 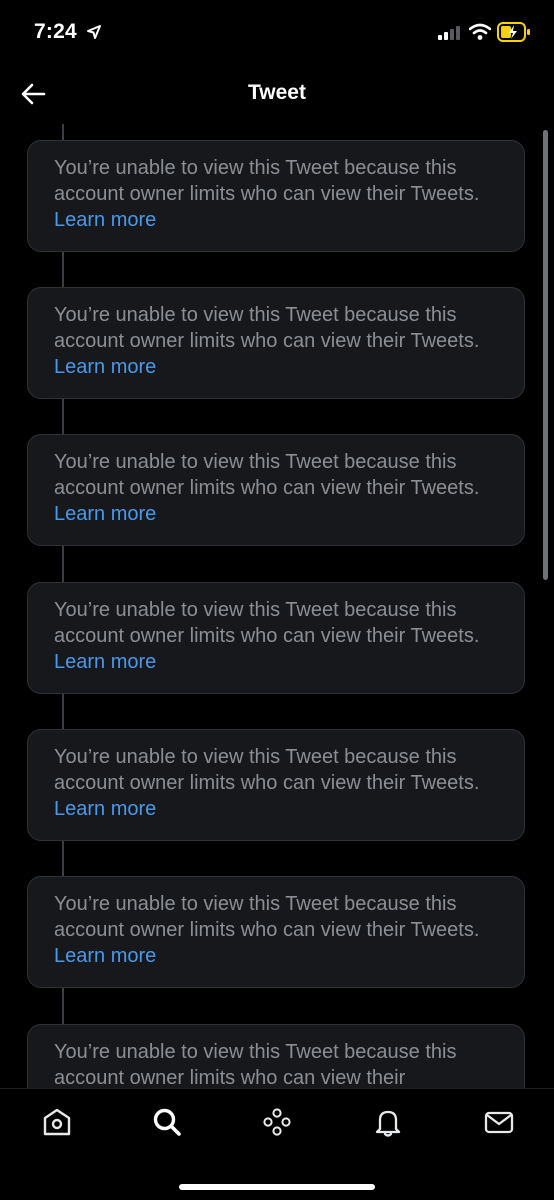 I want to click on page-title: Tweet, so click(x=277, y=92).